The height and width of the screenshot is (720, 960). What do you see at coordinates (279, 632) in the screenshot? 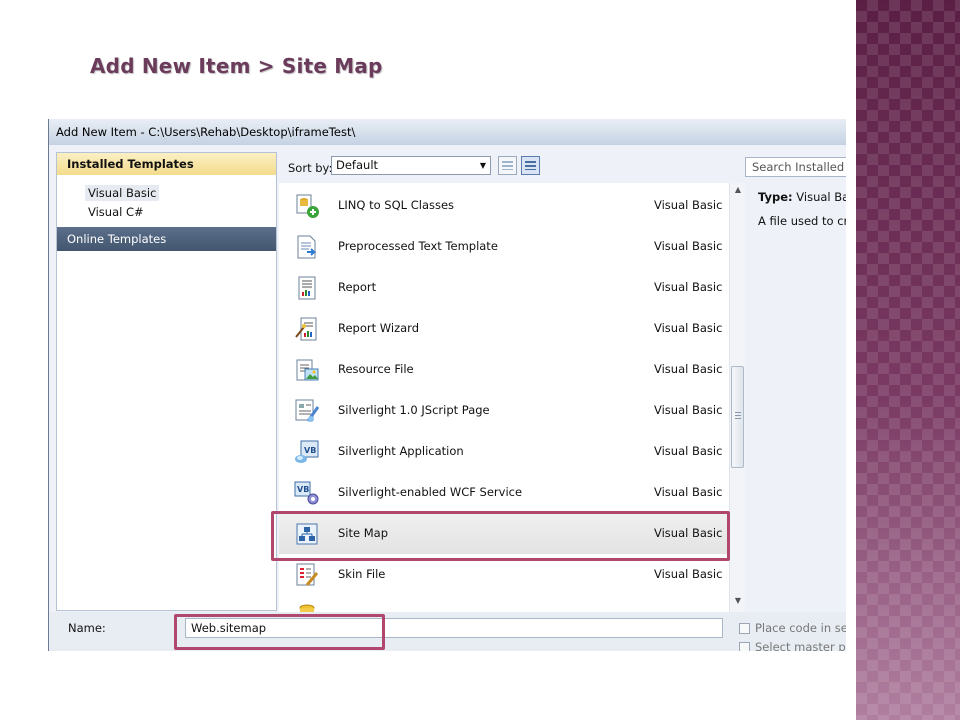
I see `name-field-highlight-box` at bounding box center [279, 632].